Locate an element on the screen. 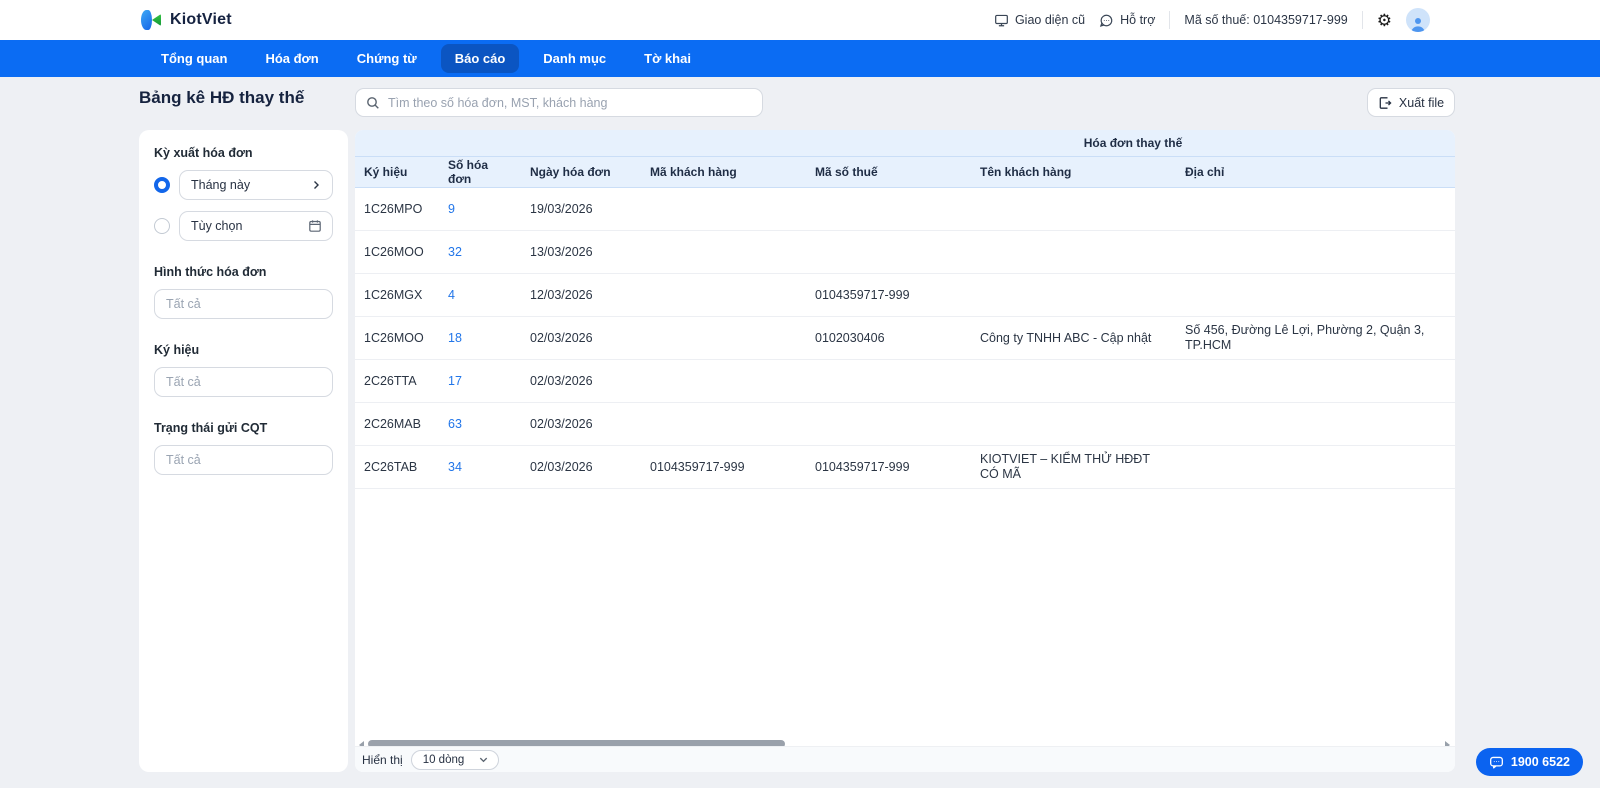 Image resolution: width=1600 pixels, height=788 pixels. nav-item-hoa-don: Hóa đơn is located at coordinates (291, 58).